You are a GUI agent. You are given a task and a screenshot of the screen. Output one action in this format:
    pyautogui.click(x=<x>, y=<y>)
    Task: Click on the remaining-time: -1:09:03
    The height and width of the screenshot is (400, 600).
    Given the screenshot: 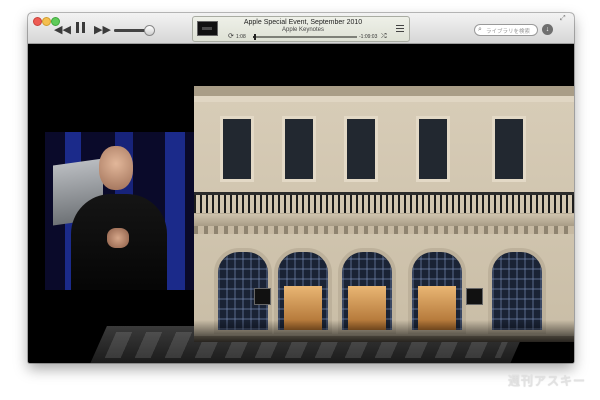 What is the action you would take?
    pyautogui.click(x=368, y=37)
    